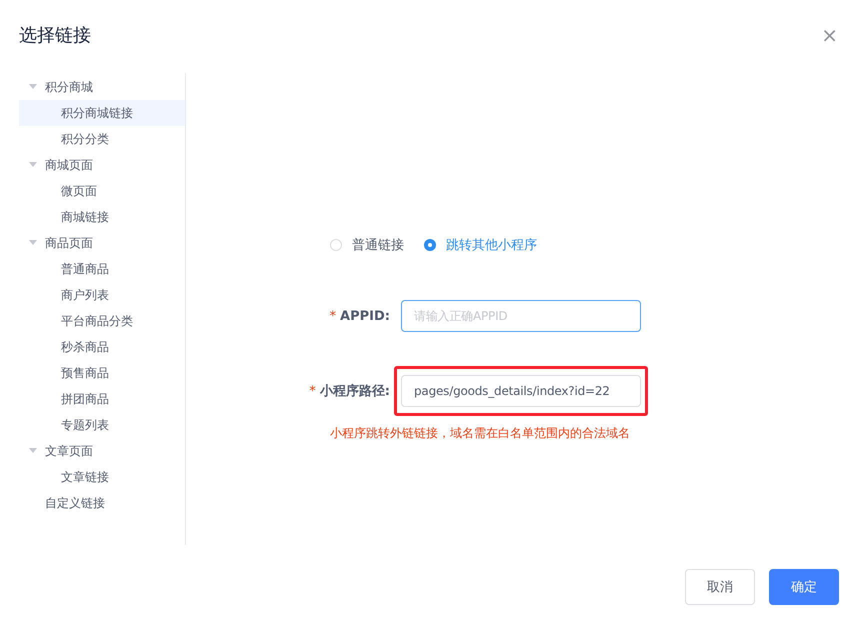  I want to click on field-label-text: APPID:, so click(365, 316).